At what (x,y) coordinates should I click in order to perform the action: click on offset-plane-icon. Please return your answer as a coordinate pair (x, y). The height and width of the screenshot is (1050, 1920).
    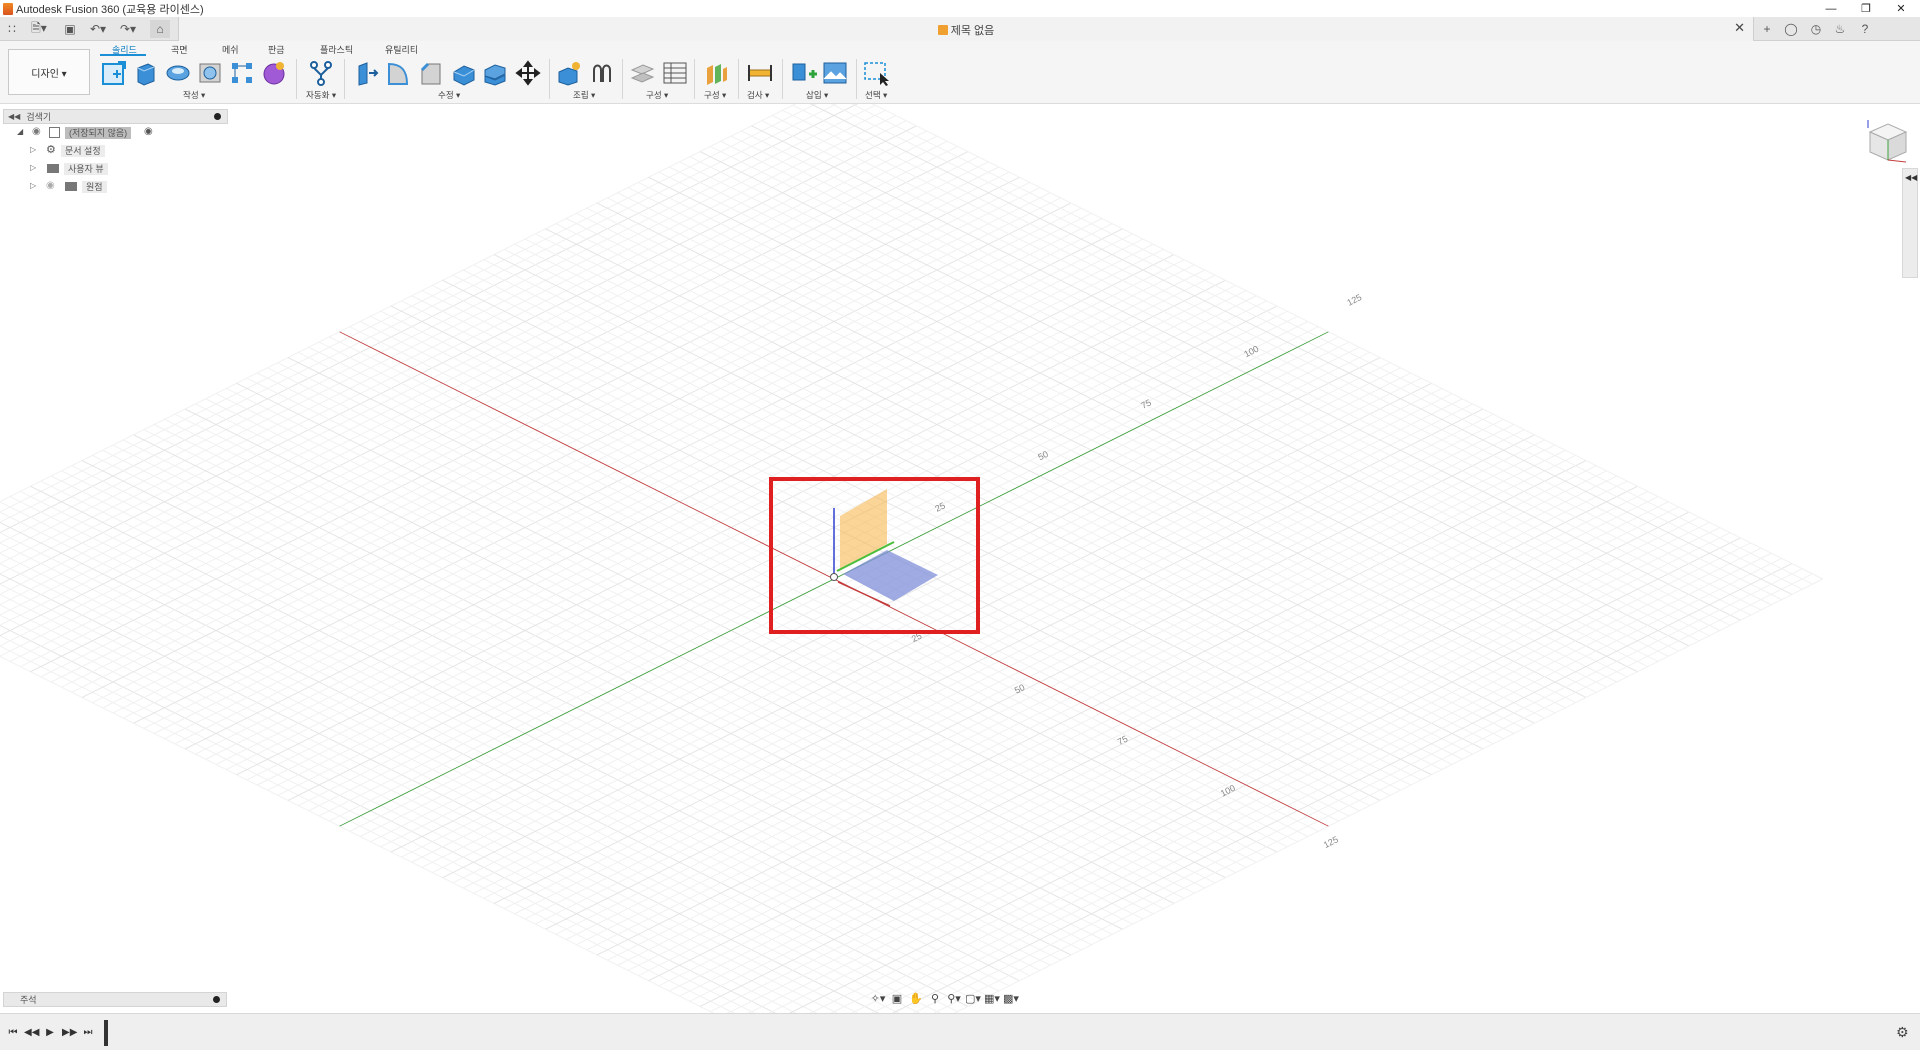
    Looking at the image, I should click on (642, 73).